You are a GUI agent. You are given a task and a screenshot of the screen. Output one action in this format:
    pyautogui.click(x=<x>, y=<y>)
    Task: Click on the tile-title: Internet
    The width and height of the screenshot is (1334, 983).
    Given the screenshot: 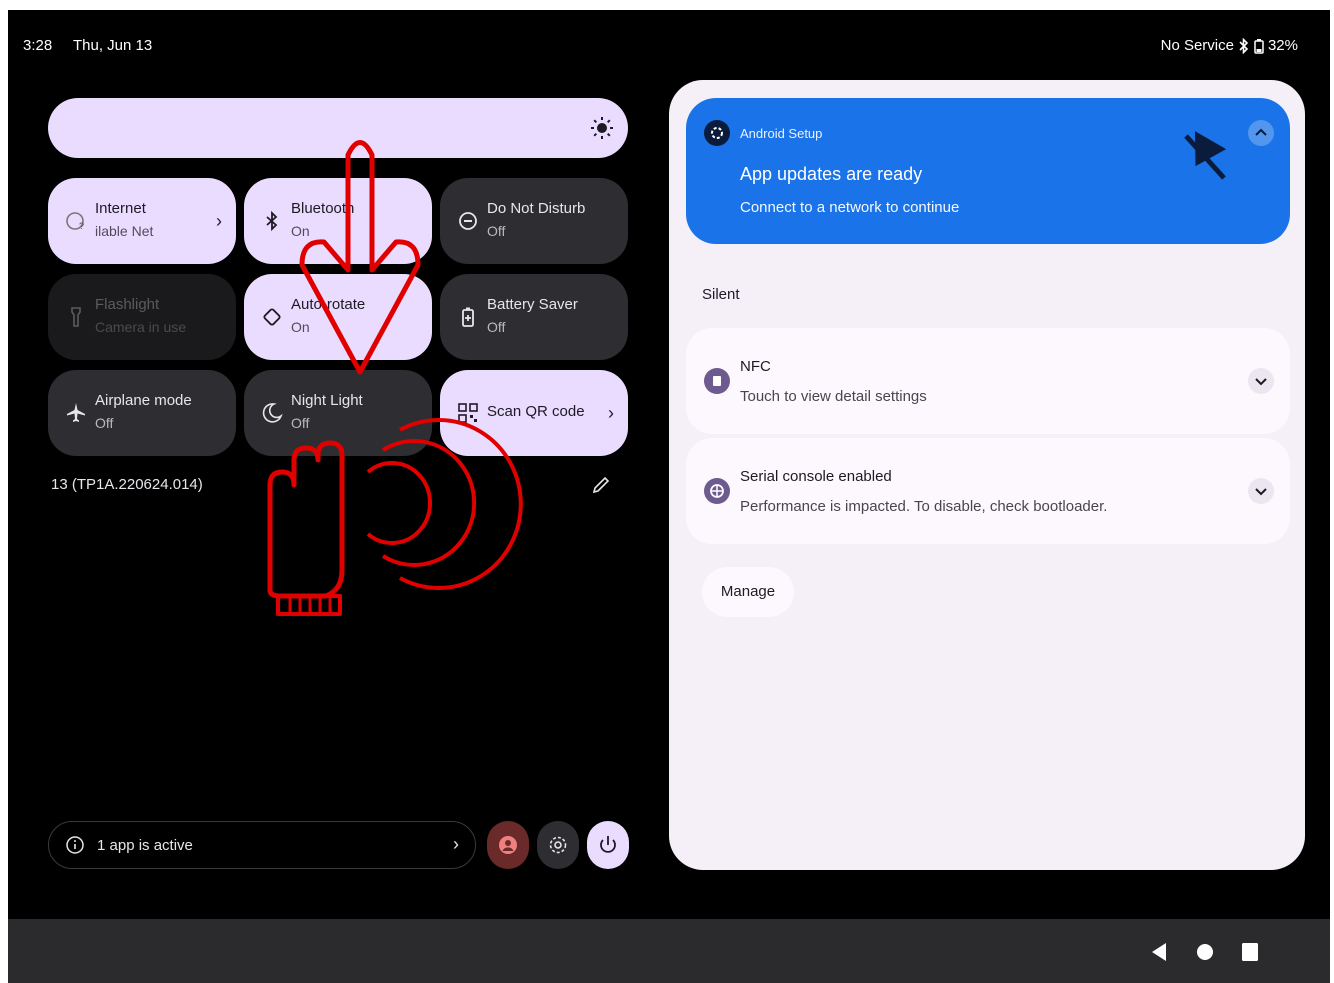 What is the action you would take?
    pyautogui.click(x=120, y=208)
    